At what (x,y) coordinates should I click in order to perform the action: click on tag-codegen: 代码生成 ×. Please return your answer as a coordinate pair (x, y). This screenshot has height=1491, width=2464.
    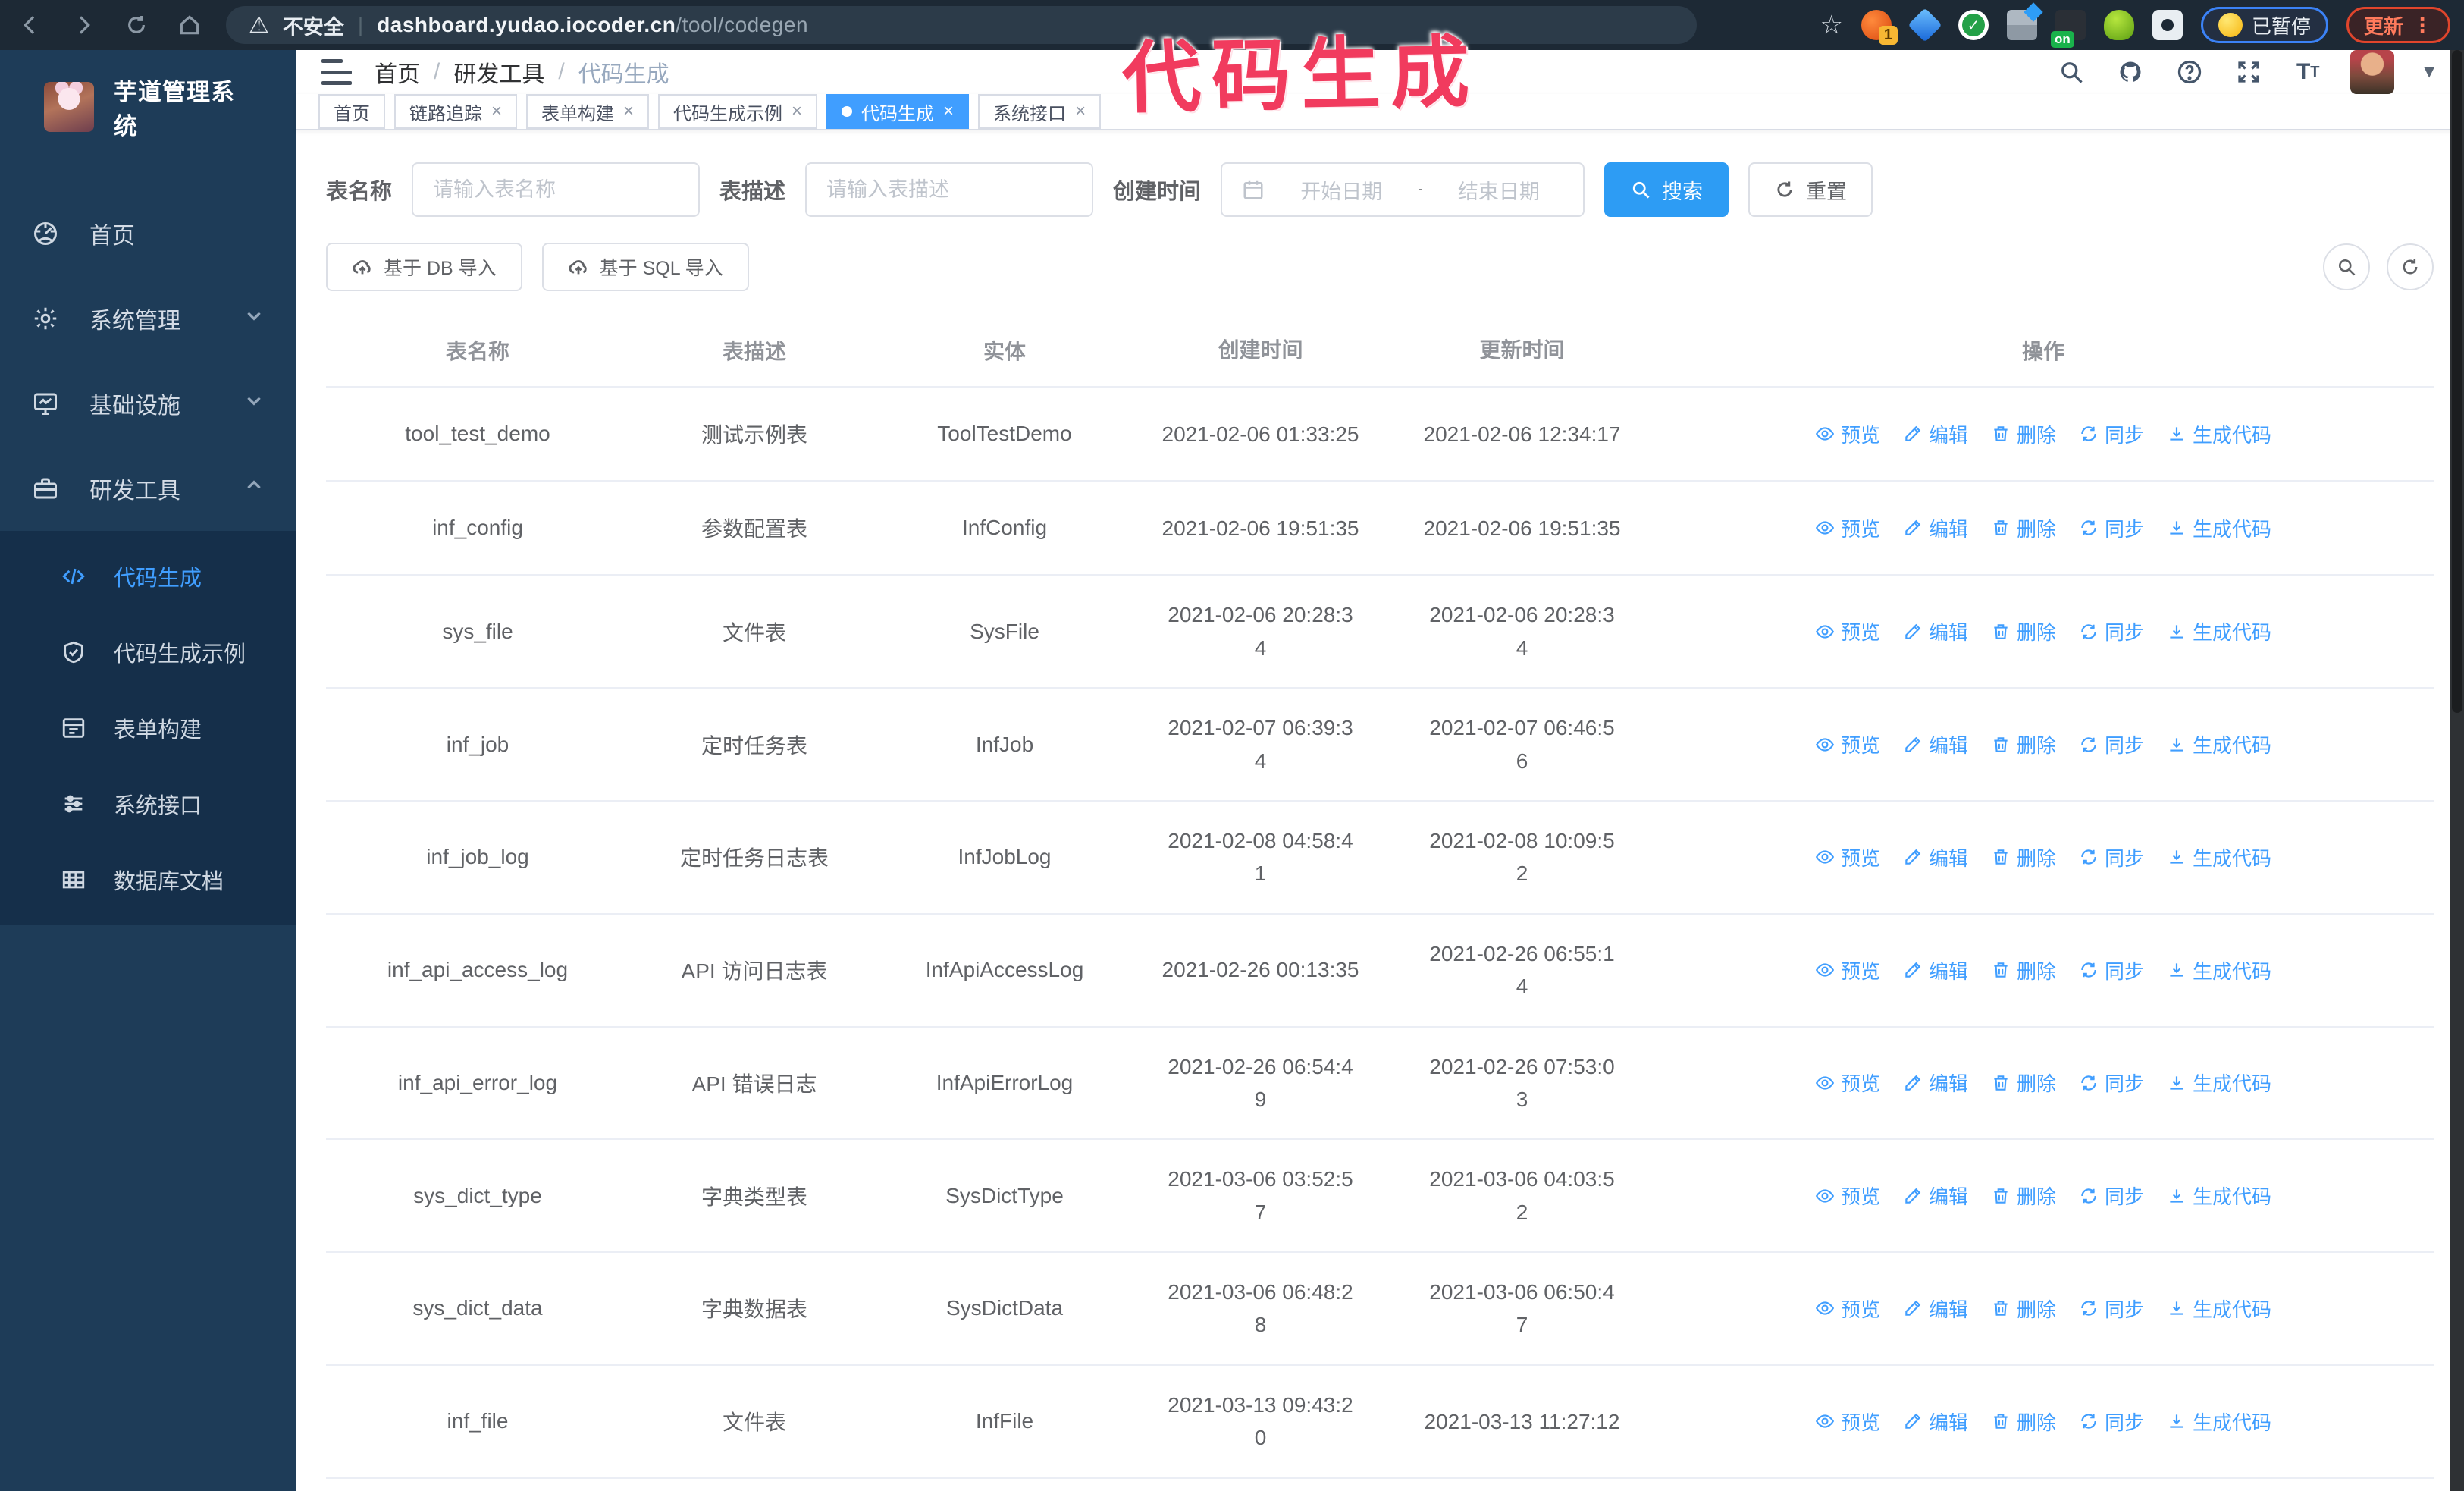
    Looking at the image, I should click on (898, 111).